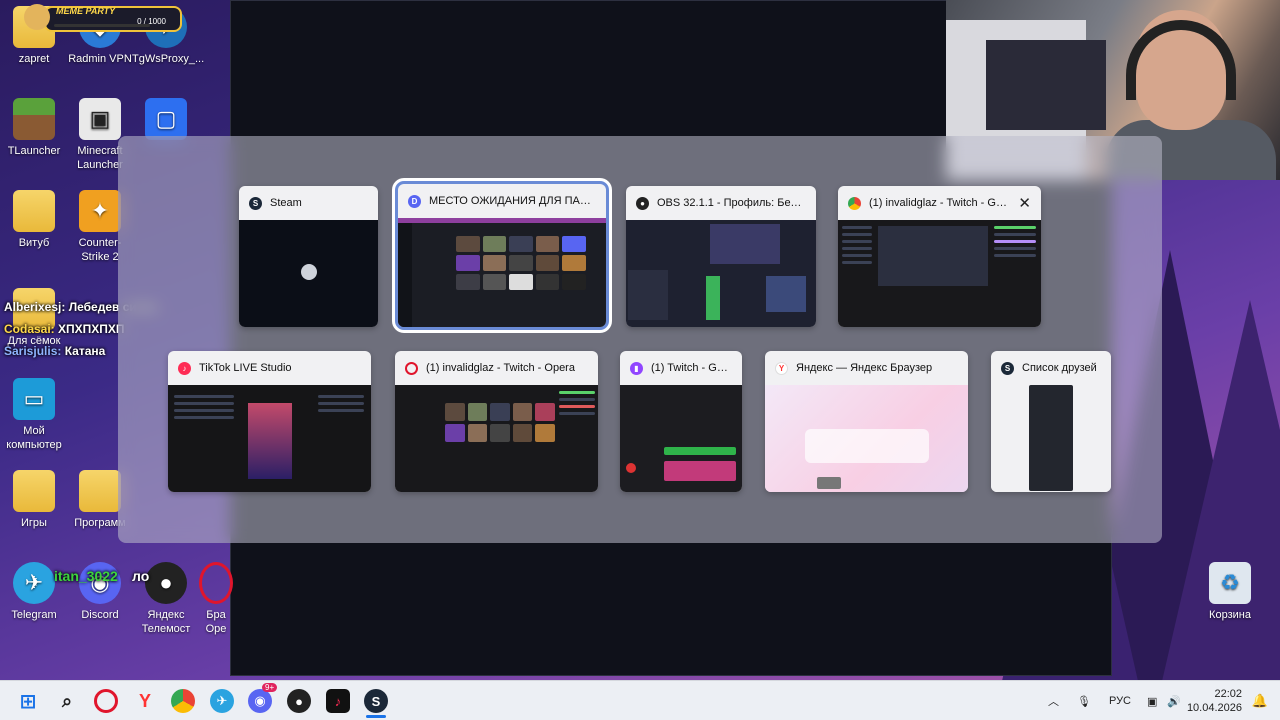 The width and height of the screenshot is (1280, 720). I want to click on creeper-icon: ▣, so click(100, 119).